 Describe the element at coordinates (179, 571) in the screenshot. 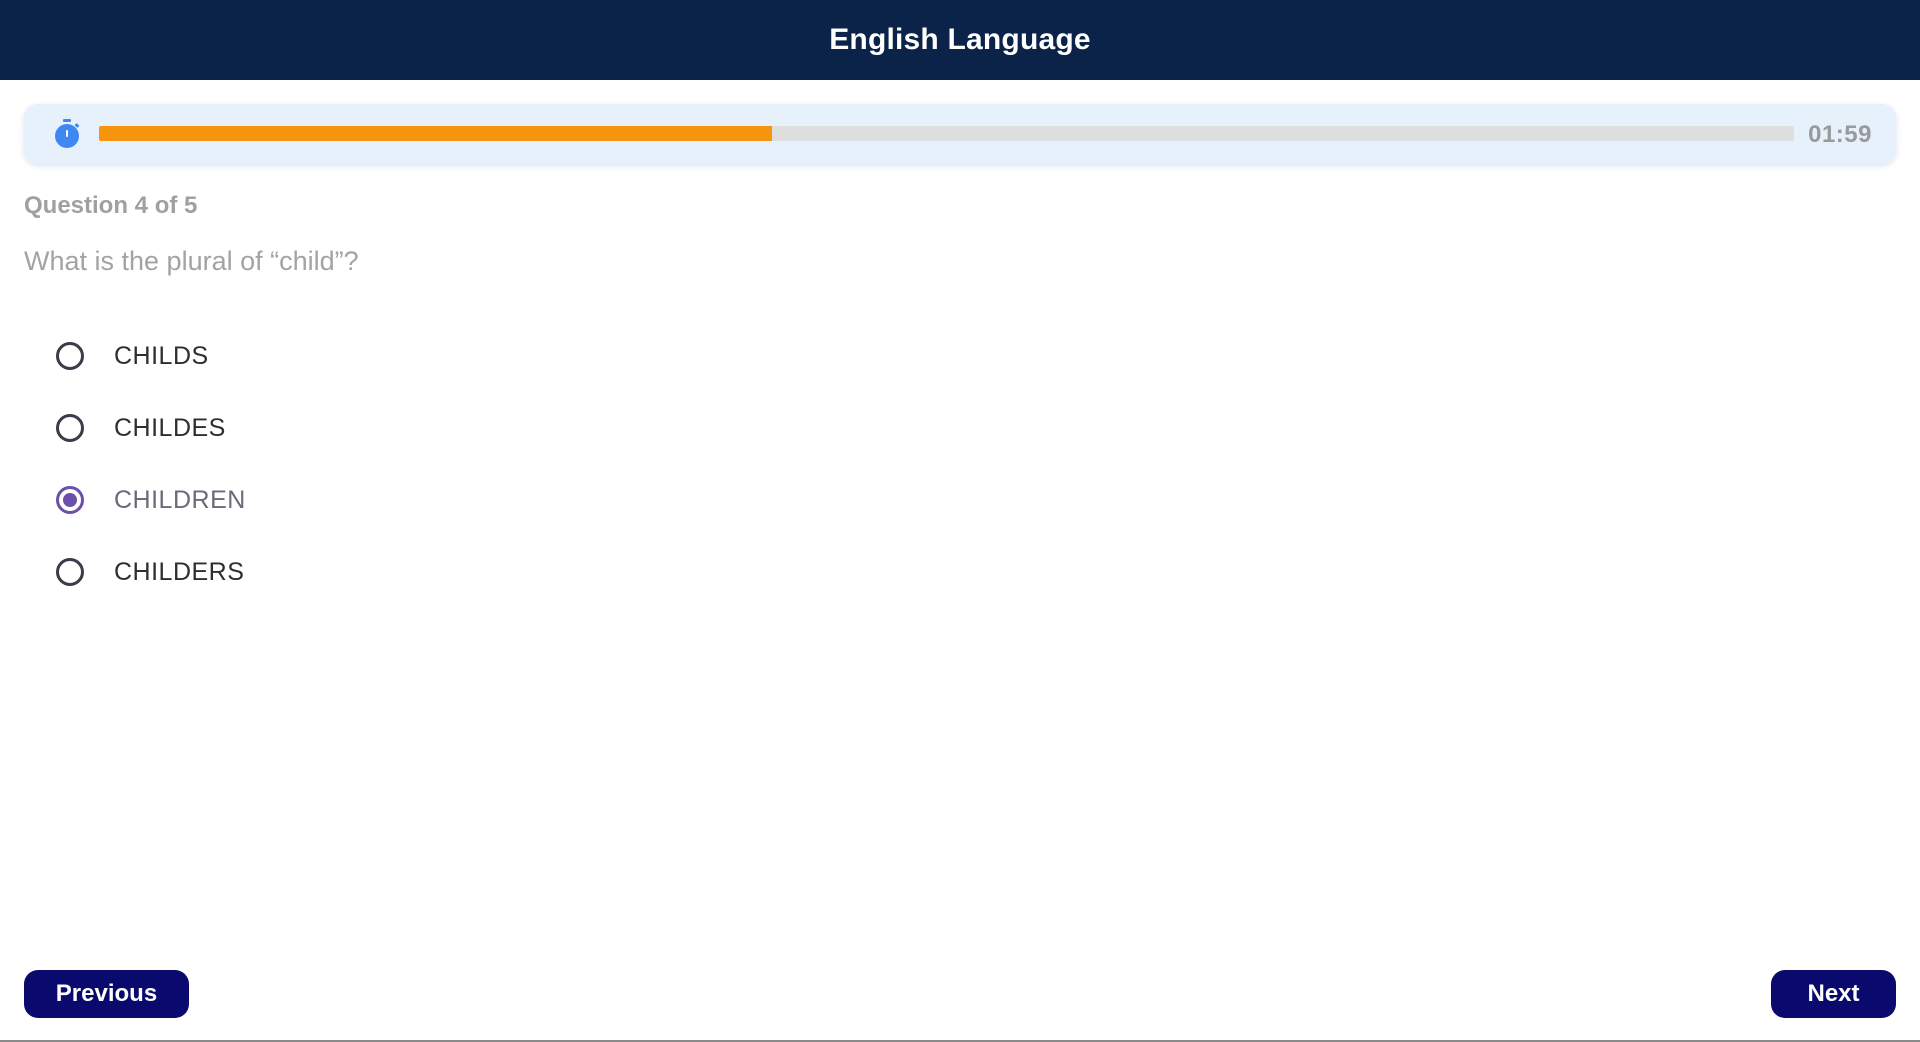

I see `answer-option-label: CHILDERS` at that location.